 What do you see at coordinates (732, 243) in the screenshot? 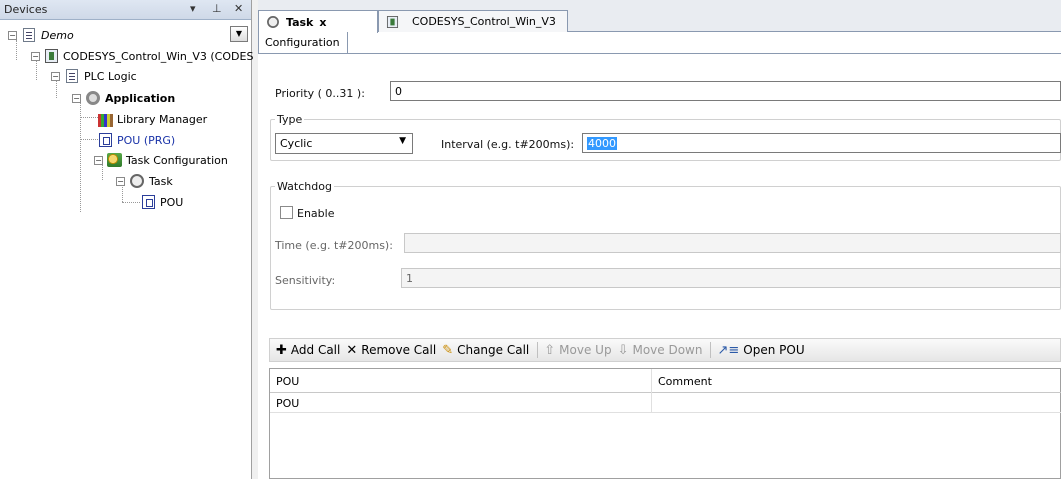
I see `time-input` at bounding box center [732, 243].